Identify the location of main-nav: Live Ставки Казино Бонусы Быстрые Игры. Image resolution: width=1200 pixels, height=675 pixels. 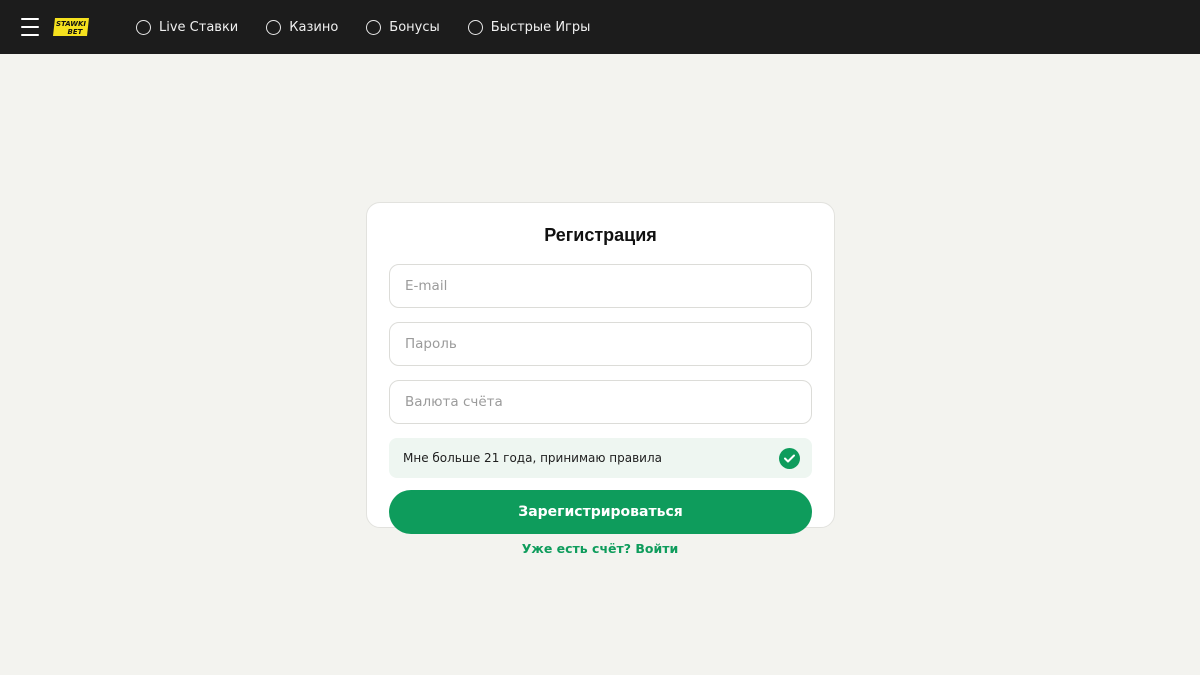
(377, 27).